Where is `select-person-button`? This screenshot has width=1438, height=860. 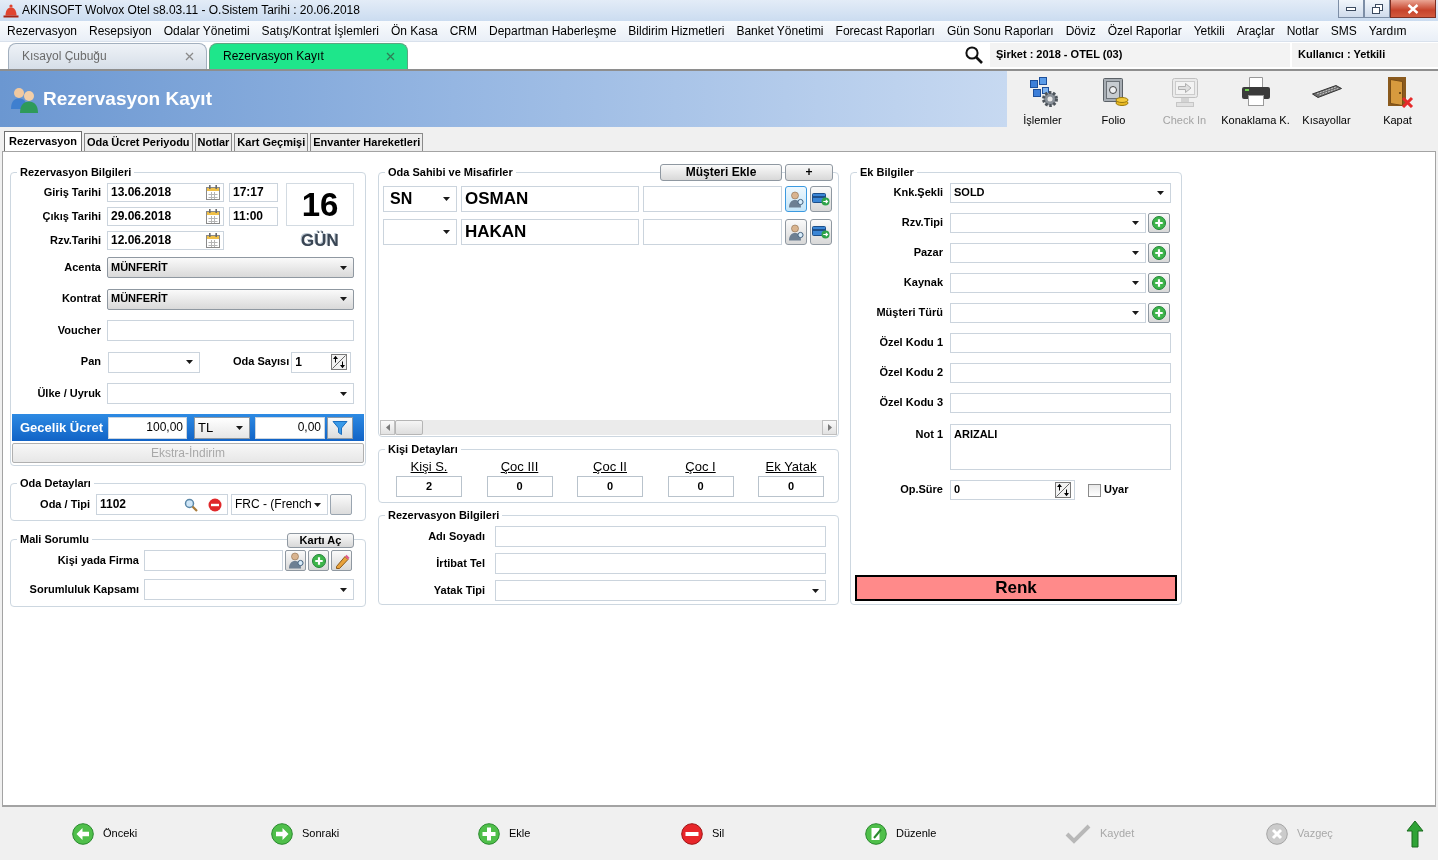 select-person-button is located at coordinates (295, 560).